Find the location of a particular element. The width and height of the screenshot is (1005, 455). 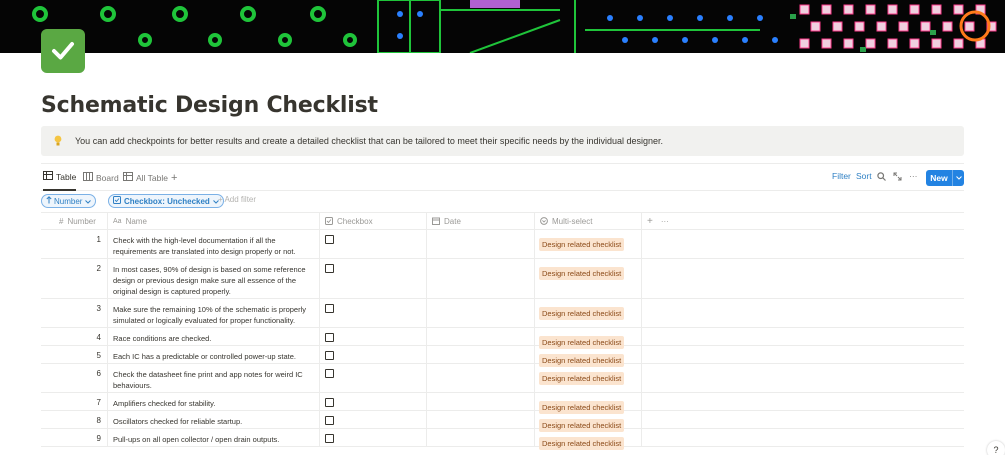

new-button: New is located at coordinates (945, 178).